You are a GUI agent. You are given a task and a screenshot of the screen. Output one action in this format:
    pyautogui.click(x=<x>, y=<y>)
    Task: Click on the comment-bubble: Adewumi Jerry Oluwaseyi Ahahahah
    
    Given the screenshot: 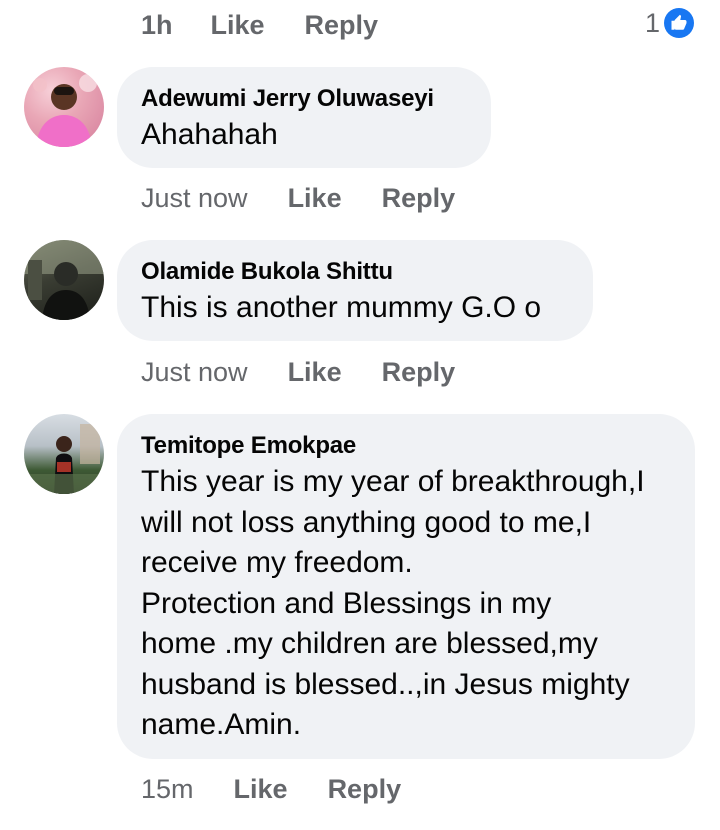 What is the action you would take?
    pyautogui.click(x=304, y=117)
    